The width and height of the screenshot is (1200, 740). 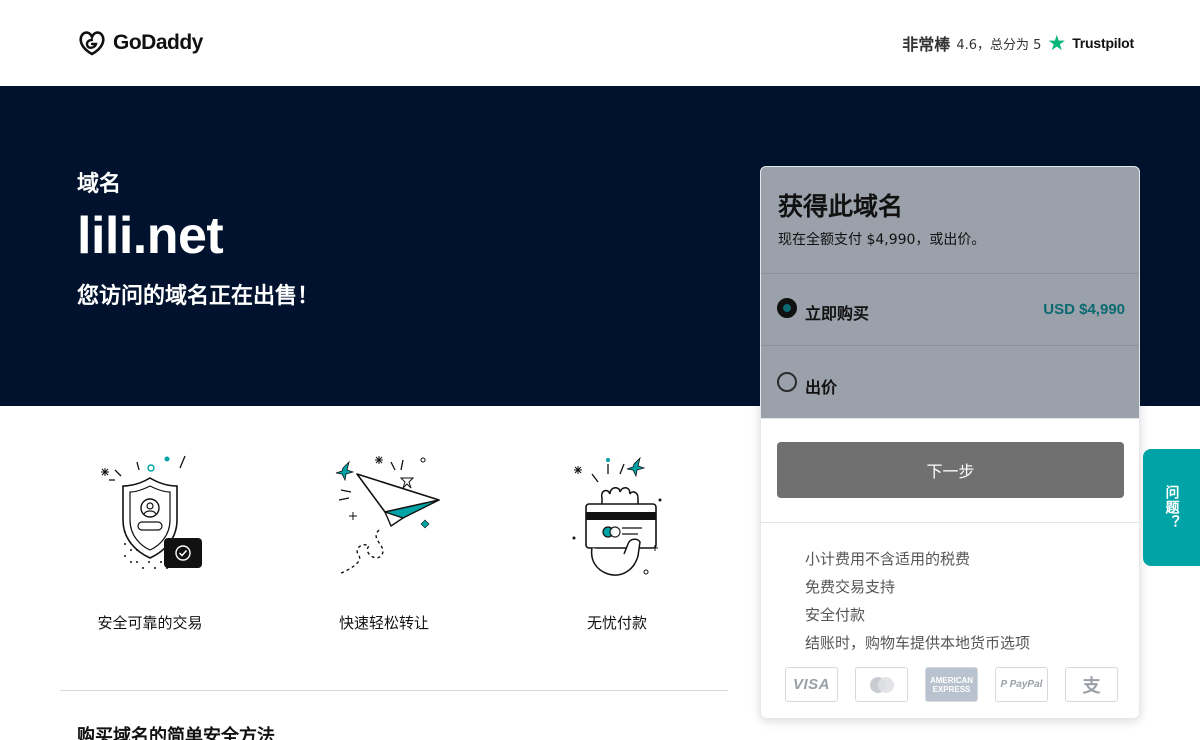 What do you see at coordinates (850, 587) in the screenshot?
I see `perk-item: 免费交易支持` at bounding box center [850, 587].